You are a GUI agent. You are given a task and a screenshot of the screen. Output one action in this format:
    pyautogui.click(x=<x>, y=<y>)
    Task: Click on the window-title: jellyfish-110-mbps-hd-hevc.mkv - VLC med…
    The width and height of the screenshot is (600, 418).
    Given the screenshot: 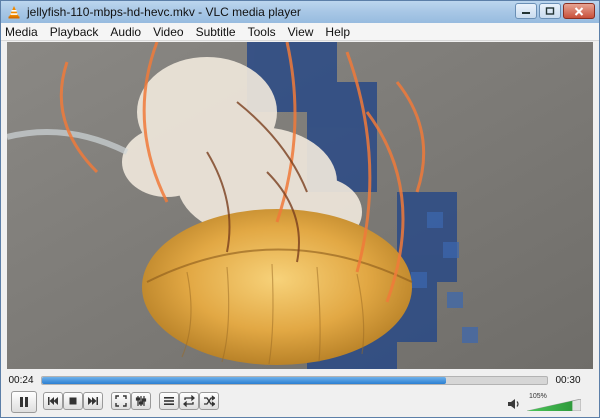 What is the action you would take?
    pyautogui.click(x=164, y=12)
    